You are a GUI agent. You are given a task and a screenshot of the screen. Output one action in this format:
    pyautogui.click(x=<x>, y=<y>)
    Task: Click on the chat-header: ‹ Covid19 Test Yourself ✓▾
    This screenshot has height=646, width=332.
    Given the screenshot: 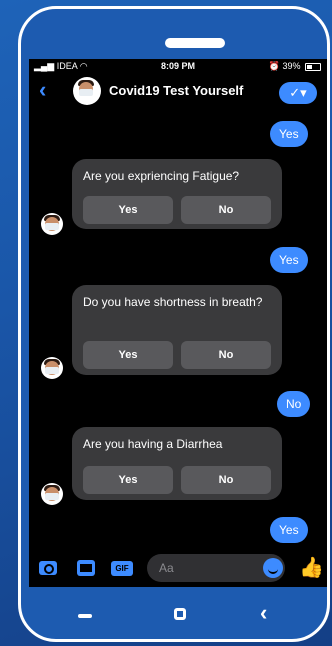 What is the action you would take?
    pyautogui.click(x=178, y=91)
    